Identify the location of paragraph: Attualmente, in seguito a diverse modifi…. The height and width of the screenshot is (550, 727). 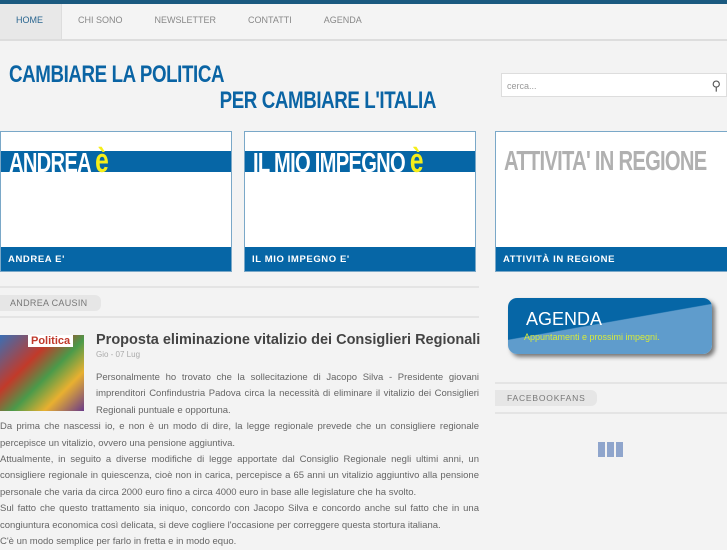
(239, 476).